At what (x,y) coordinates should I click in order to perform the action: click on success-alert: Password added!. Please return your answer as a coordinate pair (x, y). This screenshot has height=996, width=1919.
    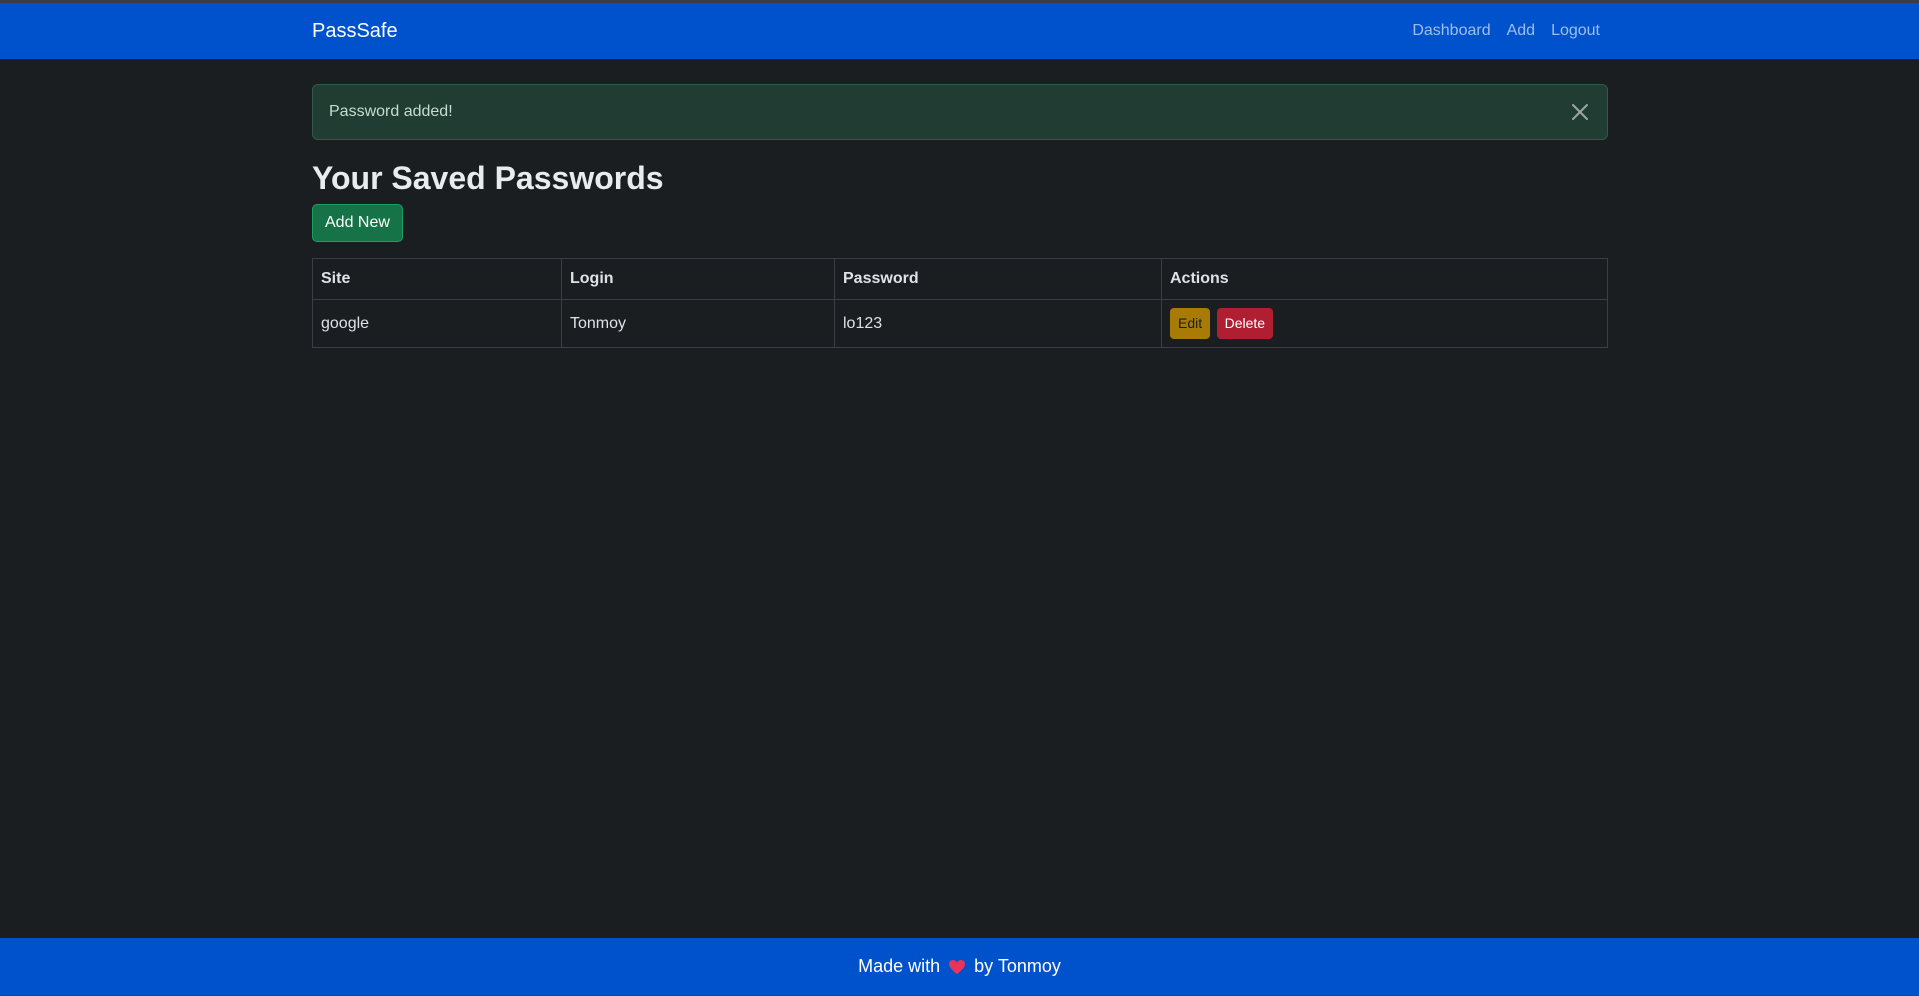
    Looking at the image, I should click on (960, 112).